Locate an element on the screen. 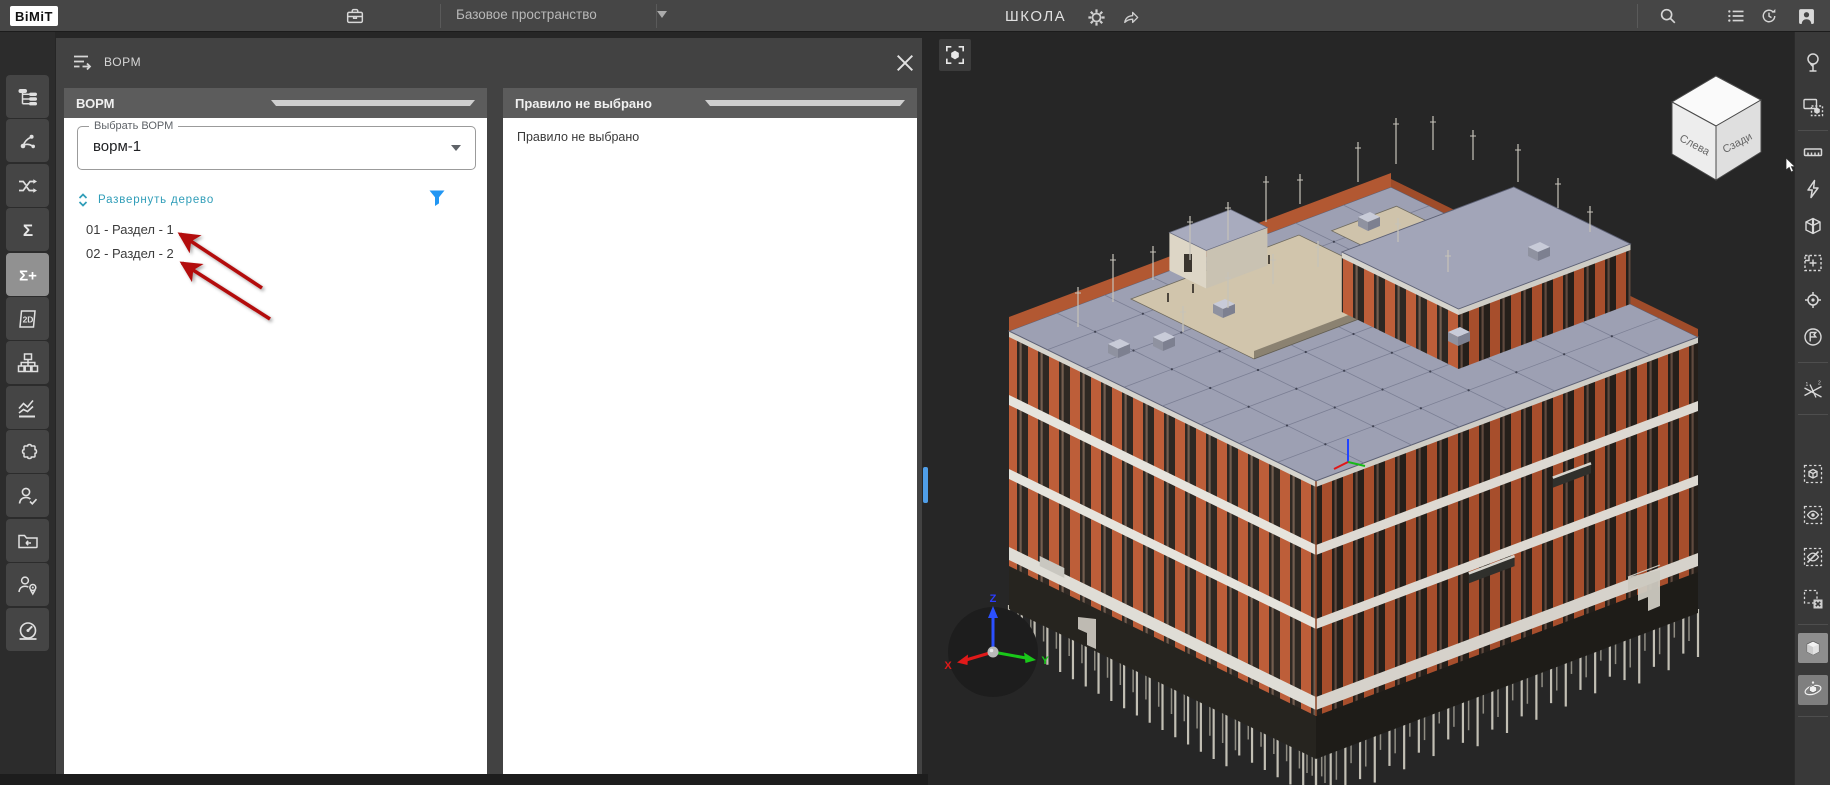  projects-button is located at coordinates (355, 16).